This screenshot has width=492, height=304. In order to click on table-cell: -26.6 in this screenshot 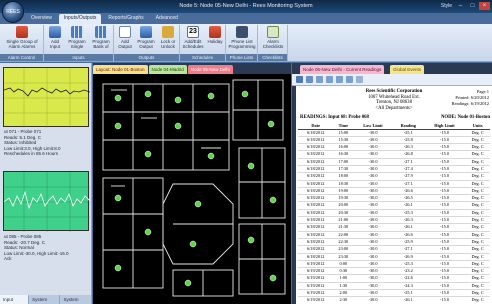, I will do `click(408, 235)`.